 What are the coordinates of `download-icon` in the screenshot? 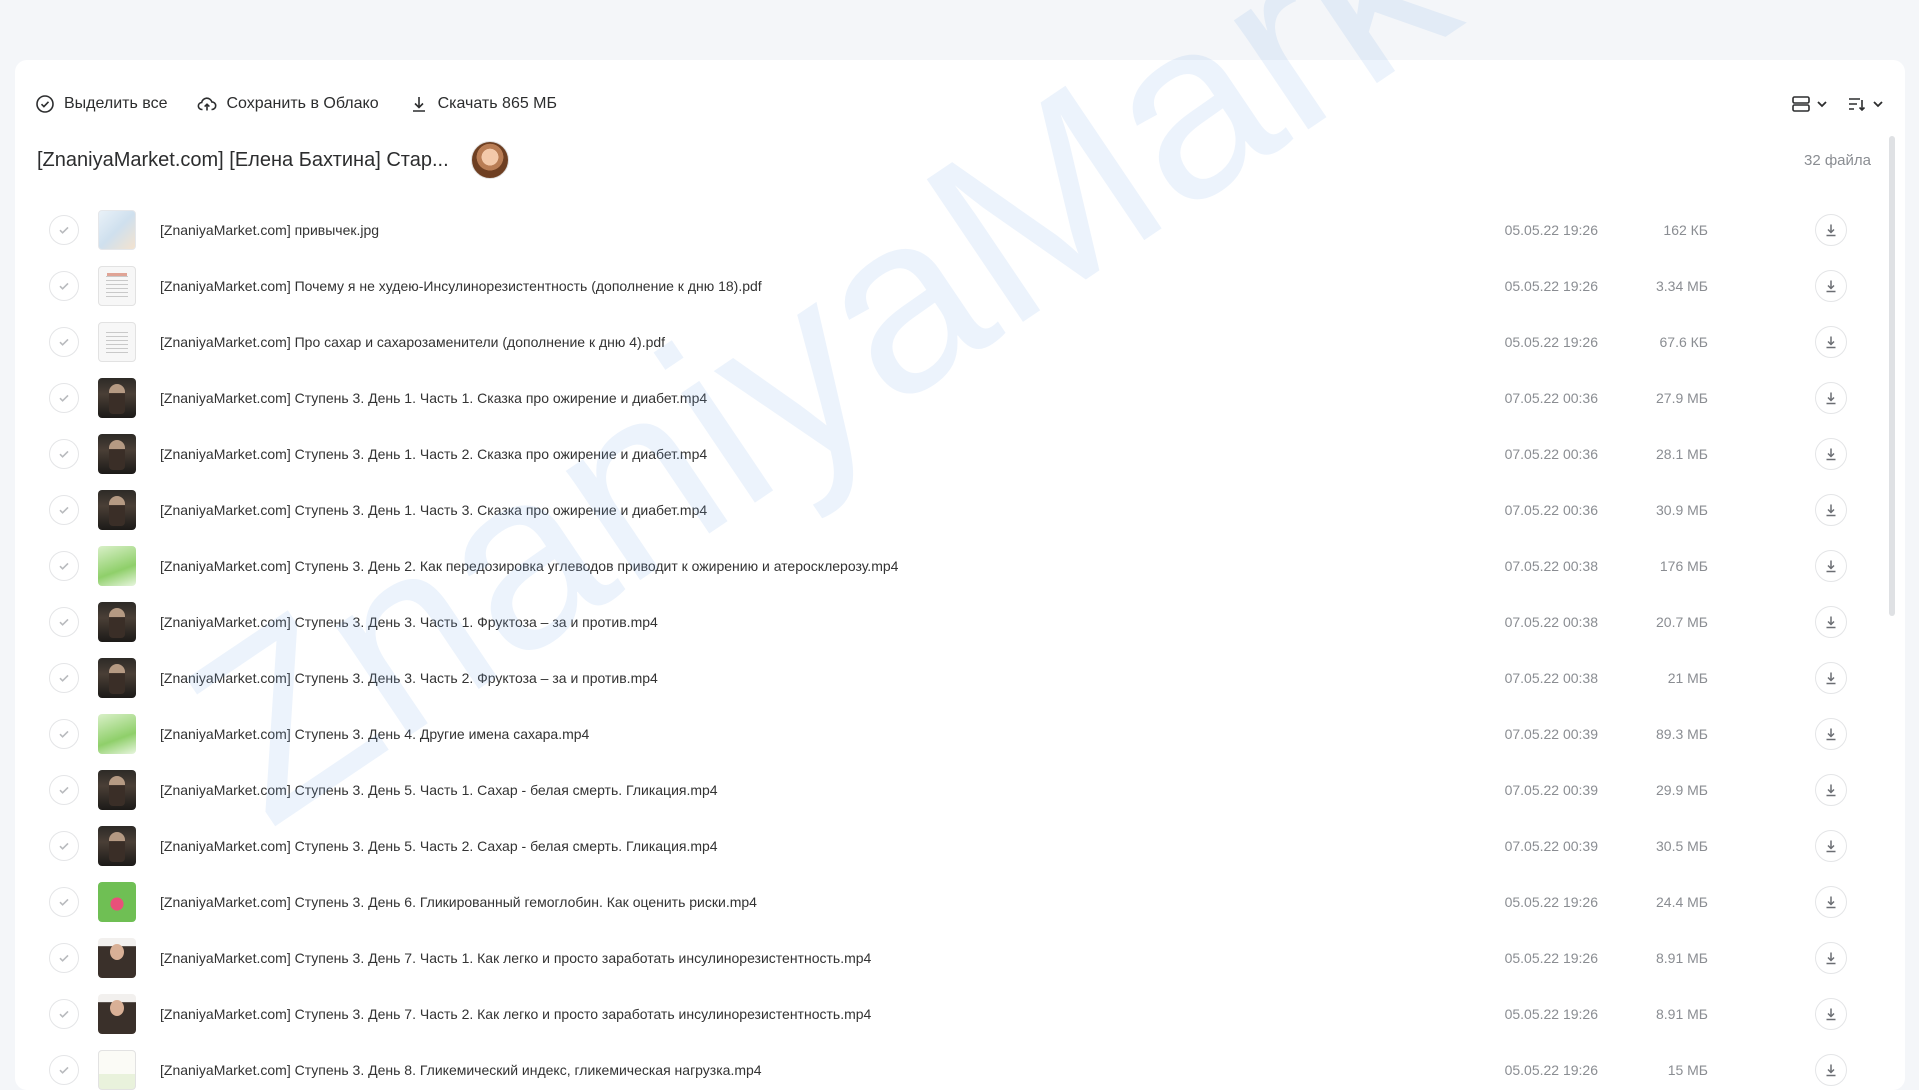 It's located at (1831, 958).